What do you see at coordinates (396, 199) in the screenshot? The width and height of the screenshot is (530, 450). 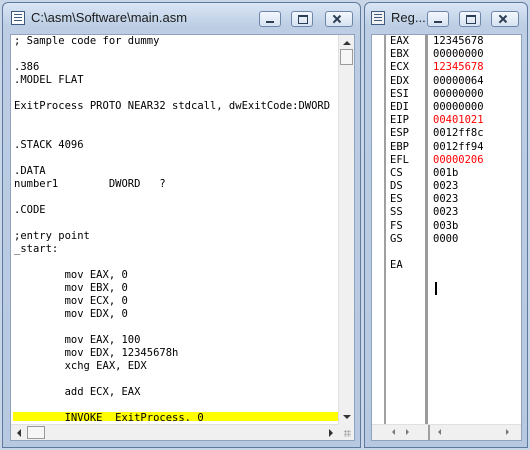 I see `register-name: ES` at bounding box center [396, 199].